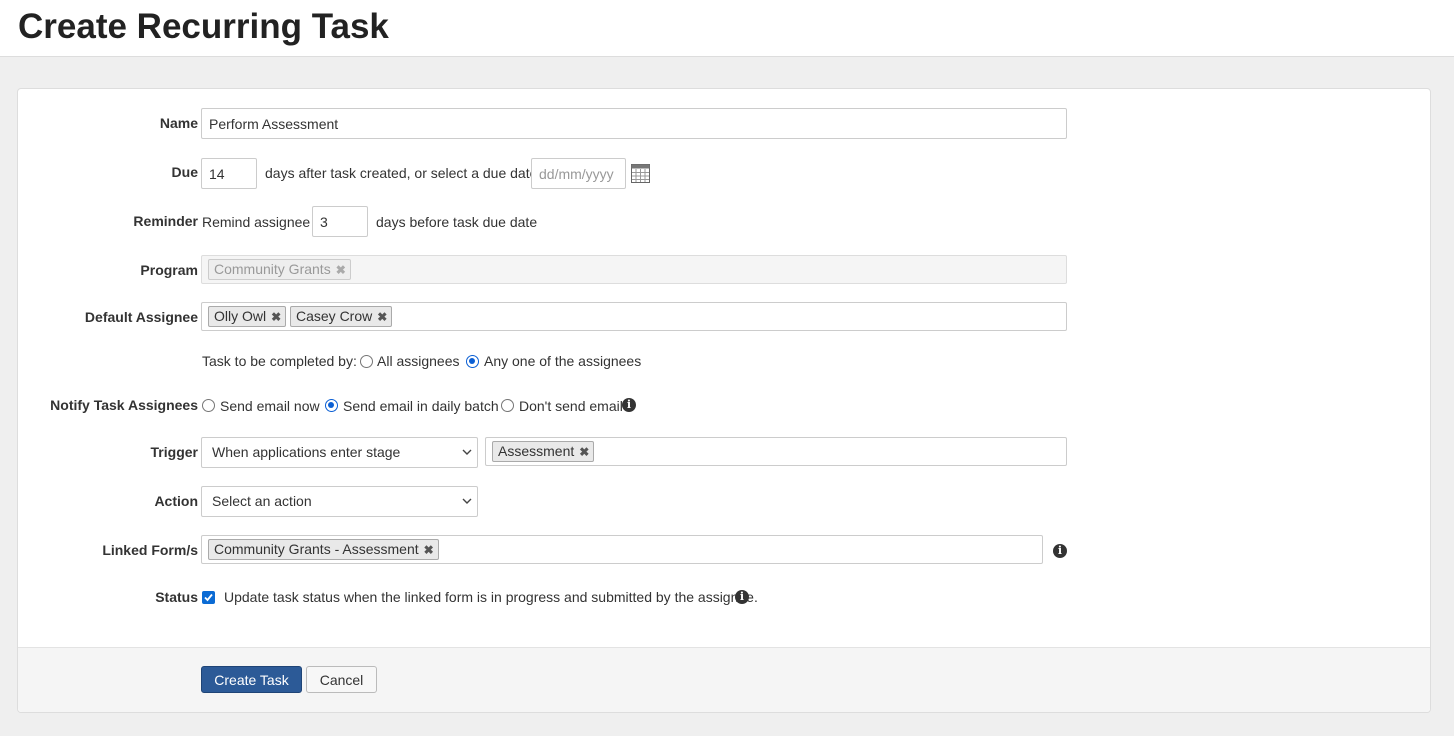  I want to click on assignee-tag: Olly Owl ✖, so click(247, 316).